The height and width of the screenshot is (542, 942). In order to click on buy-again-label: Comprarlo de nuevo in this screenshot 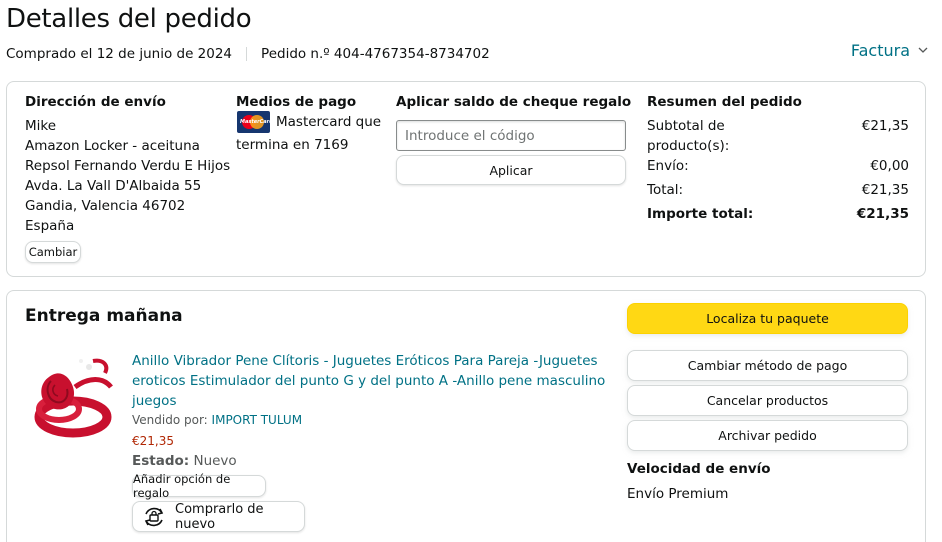, I will do `click(219, 516)`.